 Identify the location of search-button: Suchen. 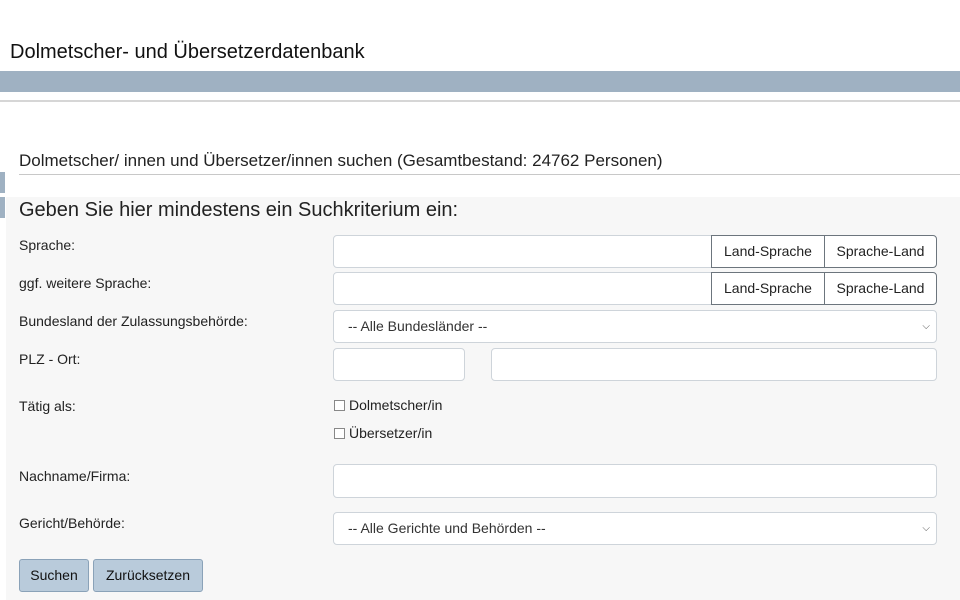
(54, 575).